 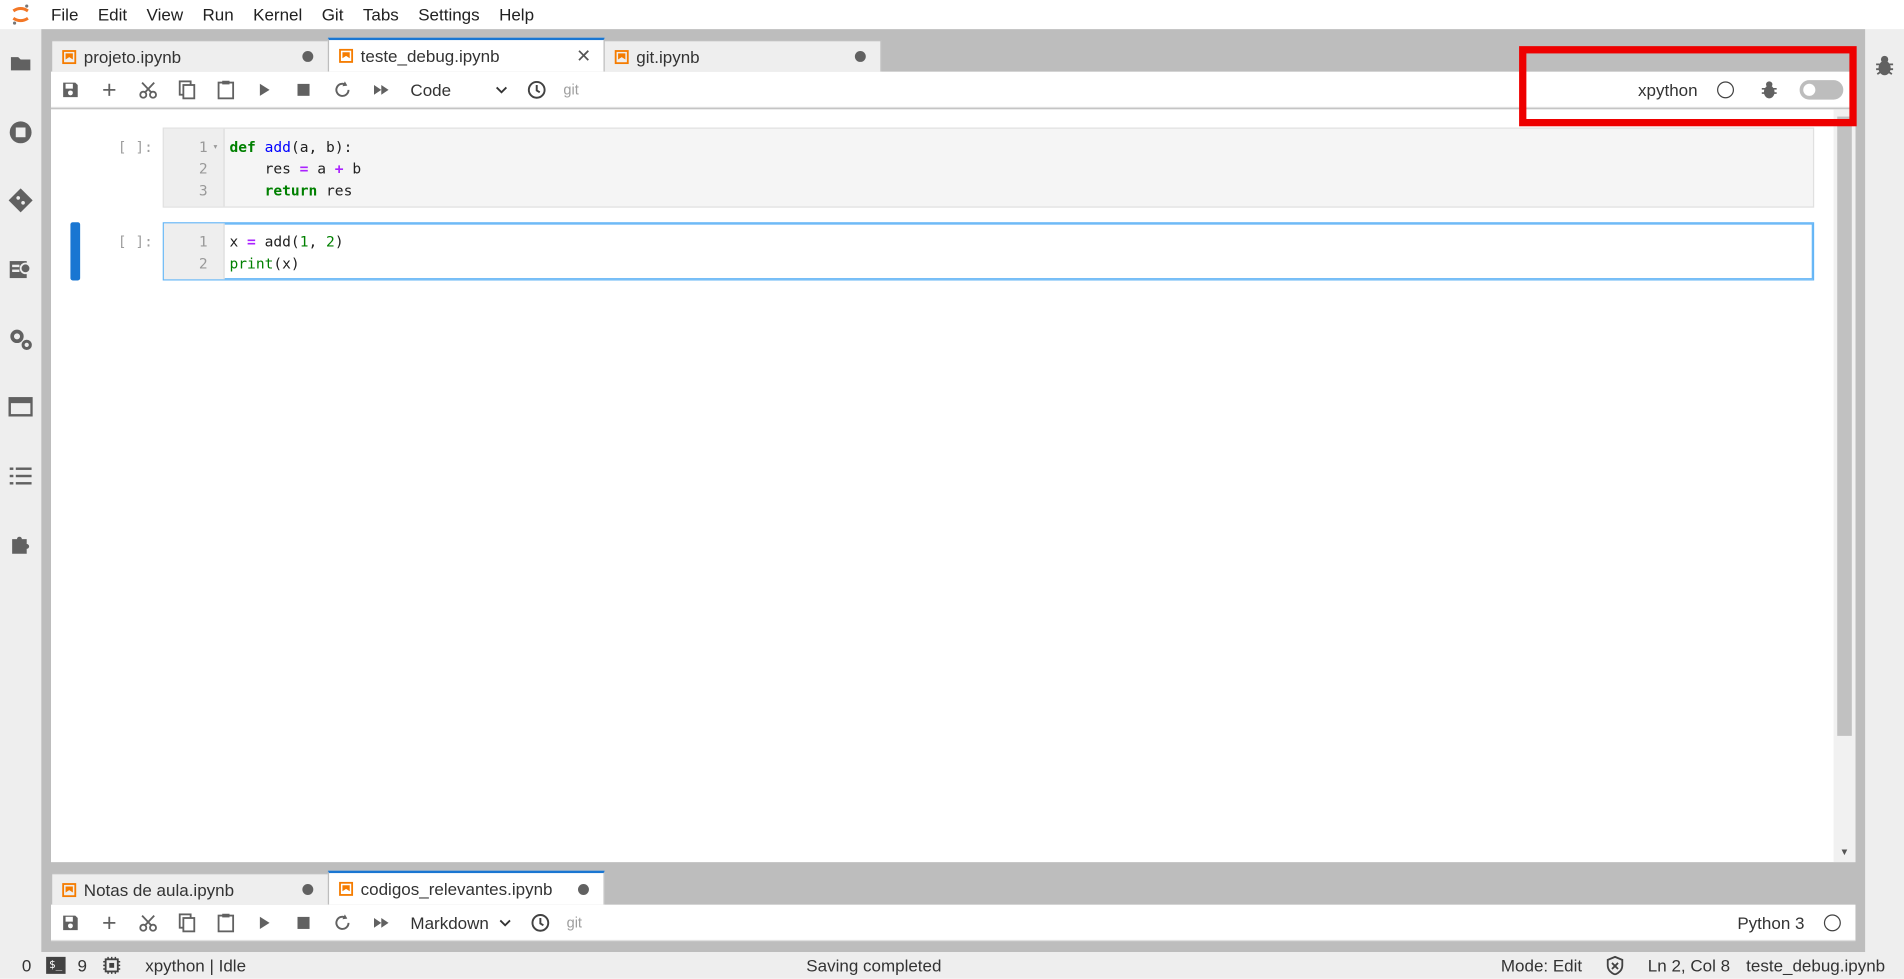 I want to click on highlight-annotation, so click(x=1688, y=86).